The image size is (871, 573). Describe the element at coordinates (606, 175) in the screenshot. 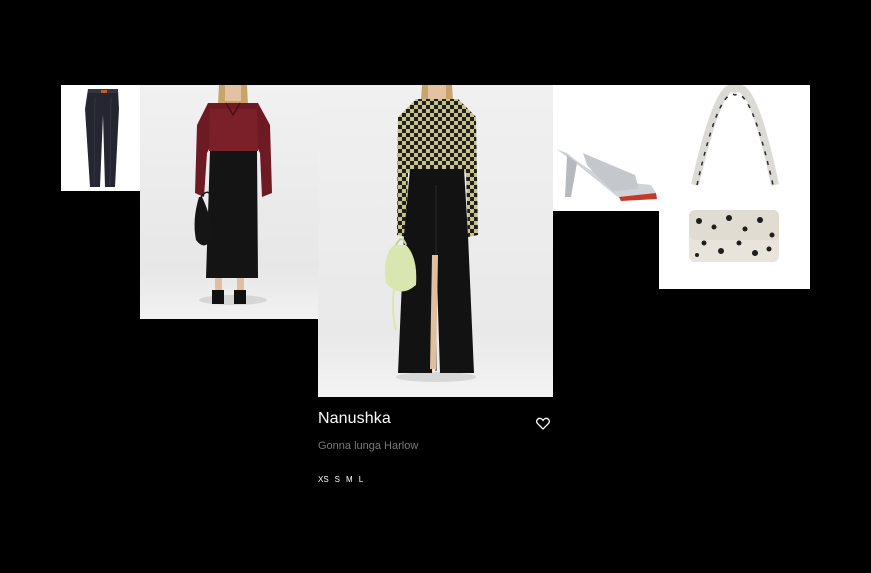

I see `mule-sandal-image` at that location.